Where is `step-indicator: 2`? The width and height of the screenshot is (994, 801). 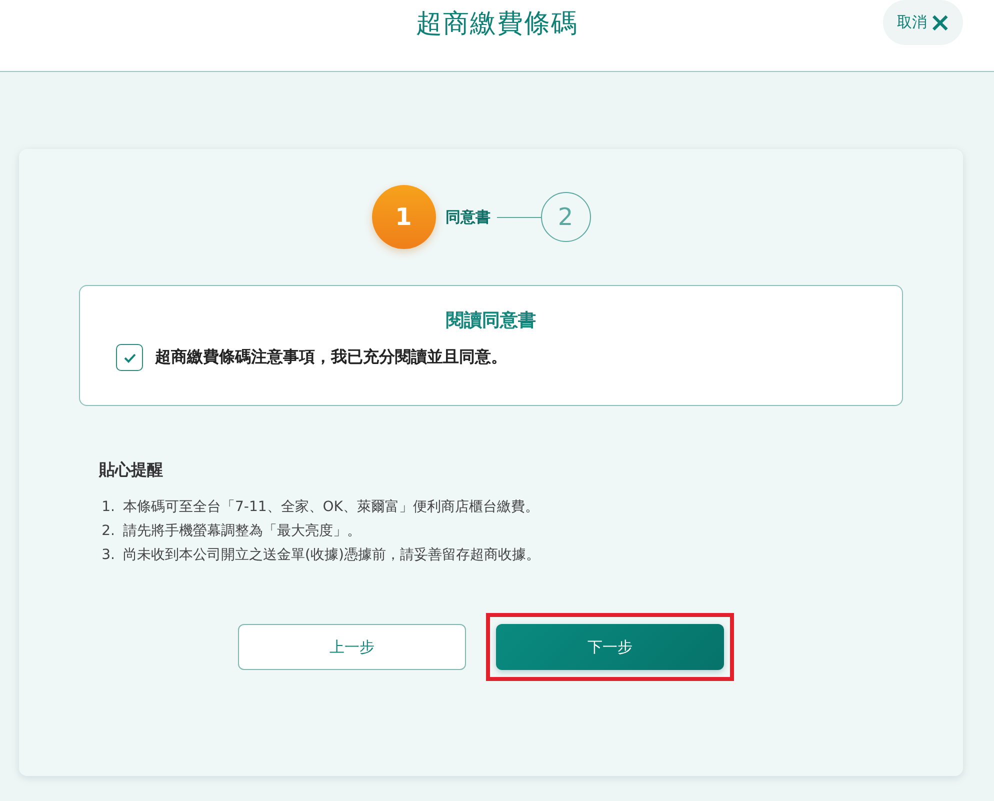
step-indicator: 2 is located at coordinates (565, 217).